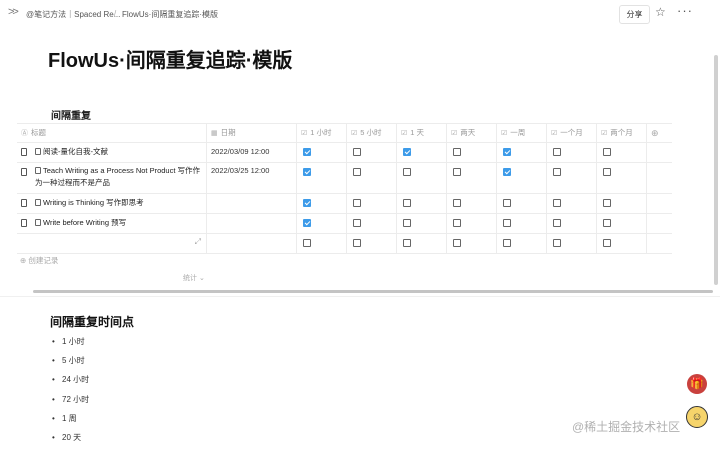 The width and height of the screenshot is (720, 452). What do you see at coordinates (194, 278) in the screenshot?
I see `stats-dropdown: 统计 ⌄` at bounding box center [194, 278].